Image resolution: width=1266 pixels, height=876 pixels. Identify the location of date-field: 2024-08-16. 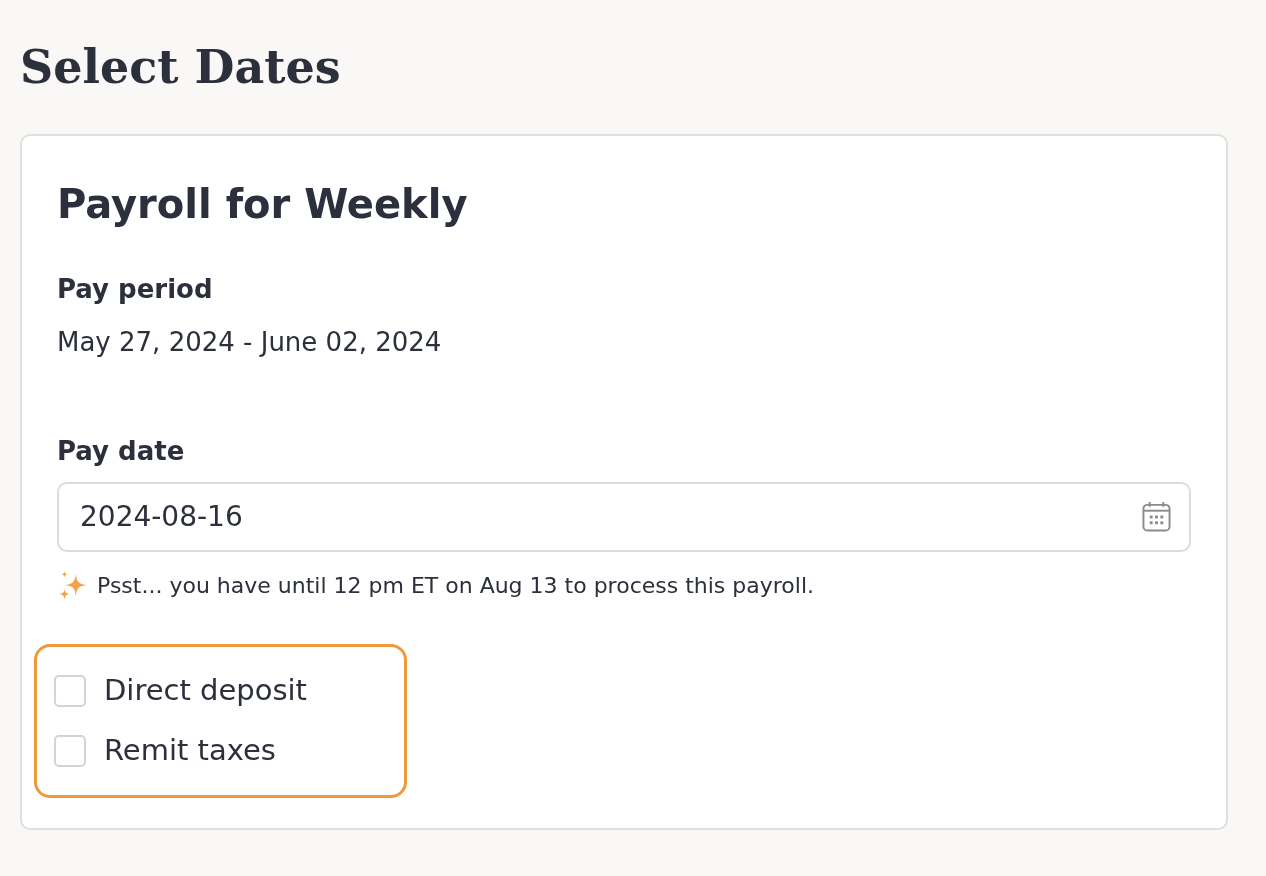
(624, 516).